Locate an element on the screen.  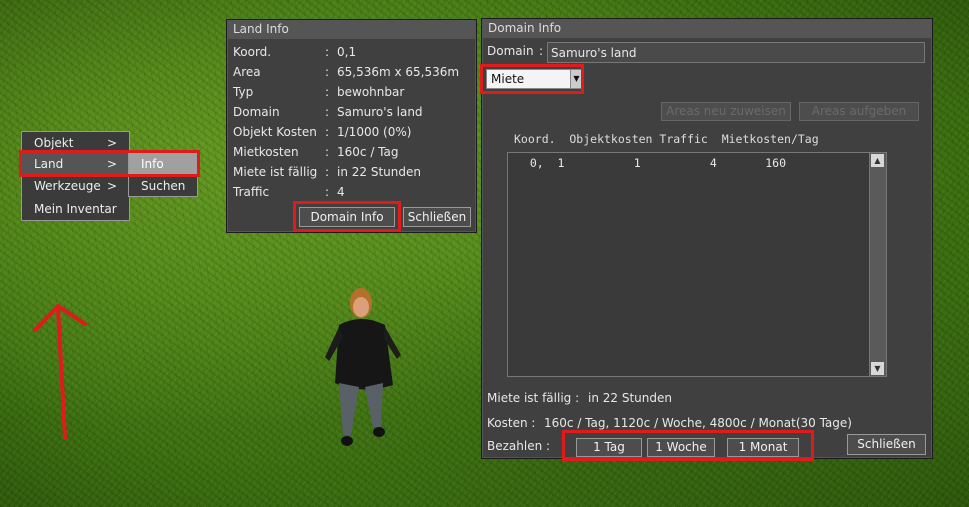
highlight-dropdown is located at coordinates (532, 79).